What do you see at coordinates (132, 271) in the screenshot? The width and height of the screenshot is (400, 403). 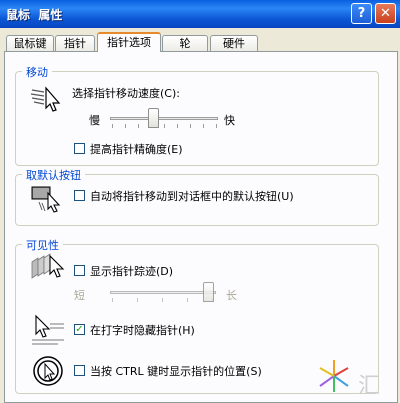 I see `trails-label: 显示指针踪迹(D)` at bounding box center [132, 271].